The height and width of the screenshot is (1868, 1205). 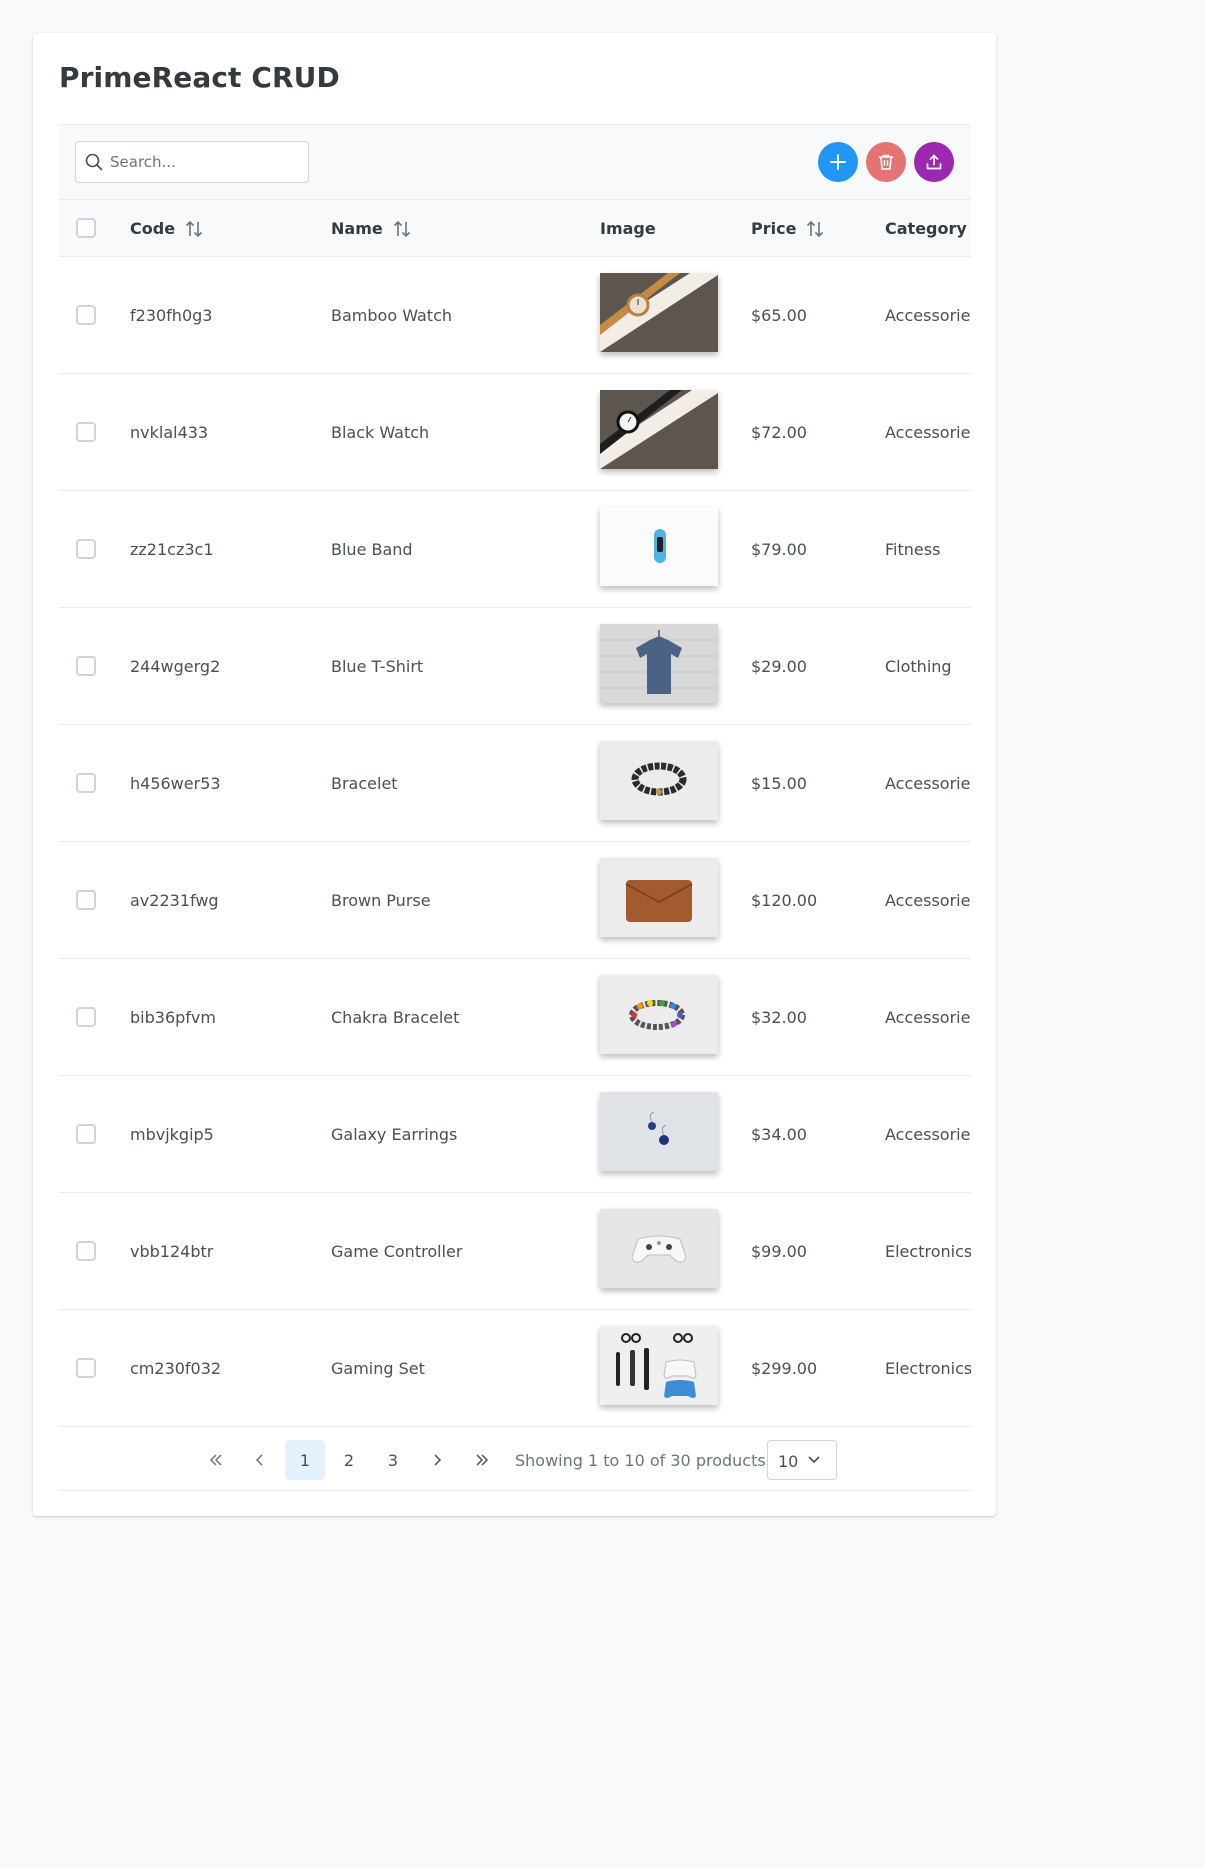 What do you see at coordinates (176, 1368) in the screenshot?
I see `cell-code: cm230f032` at bounding box center [176, 1368].